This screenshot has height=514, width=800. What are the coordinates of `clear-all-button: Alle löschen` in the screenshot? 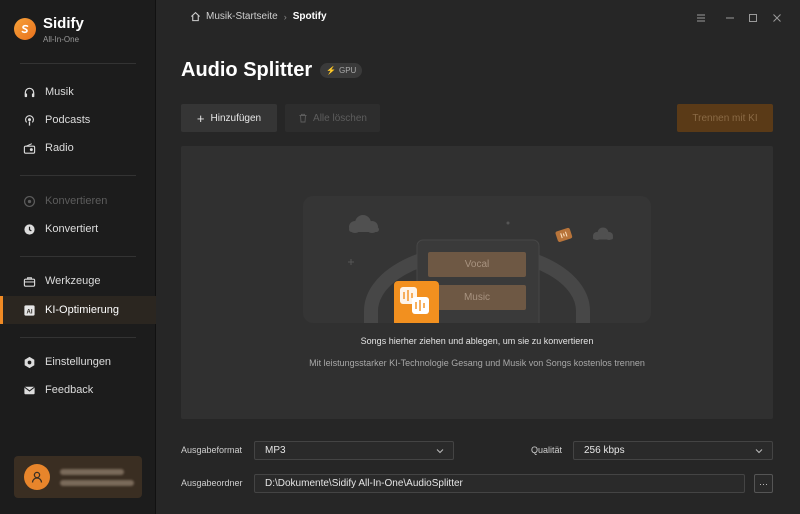 It's located at (332, 118).